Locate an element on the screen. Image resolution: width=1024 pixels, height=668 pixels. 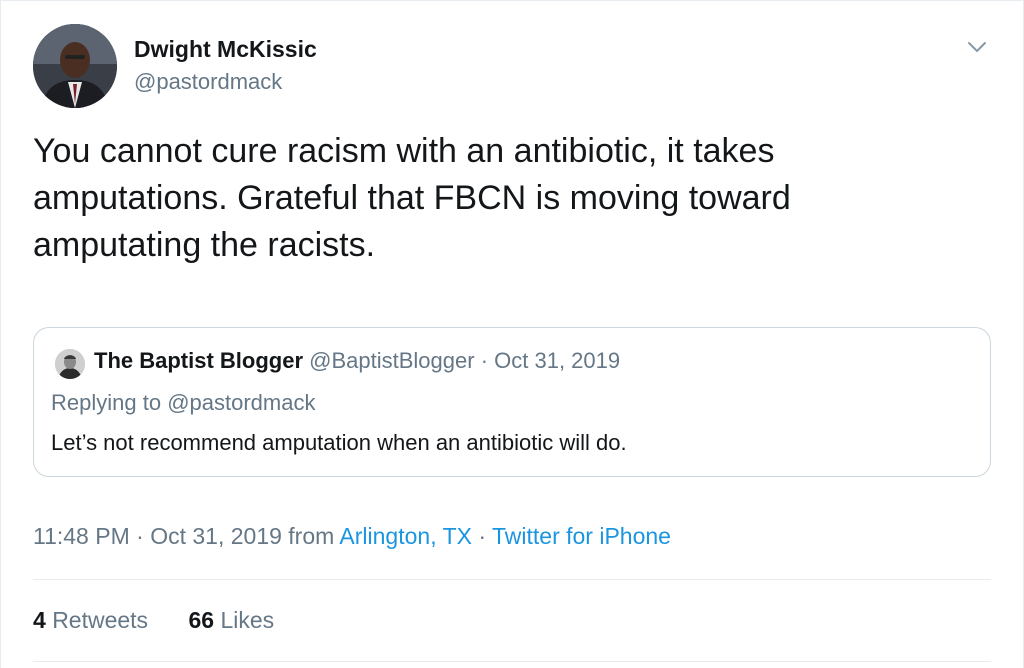
author-avatar is located at coordinates (75, 66).